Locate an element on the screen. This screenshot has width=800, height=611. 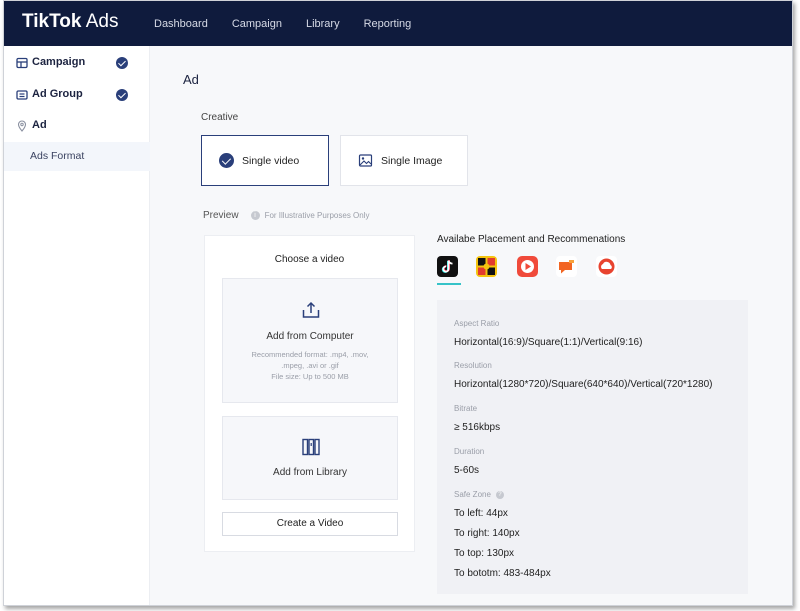
single-image-option: Single Image is located at coordinates (404, 160).